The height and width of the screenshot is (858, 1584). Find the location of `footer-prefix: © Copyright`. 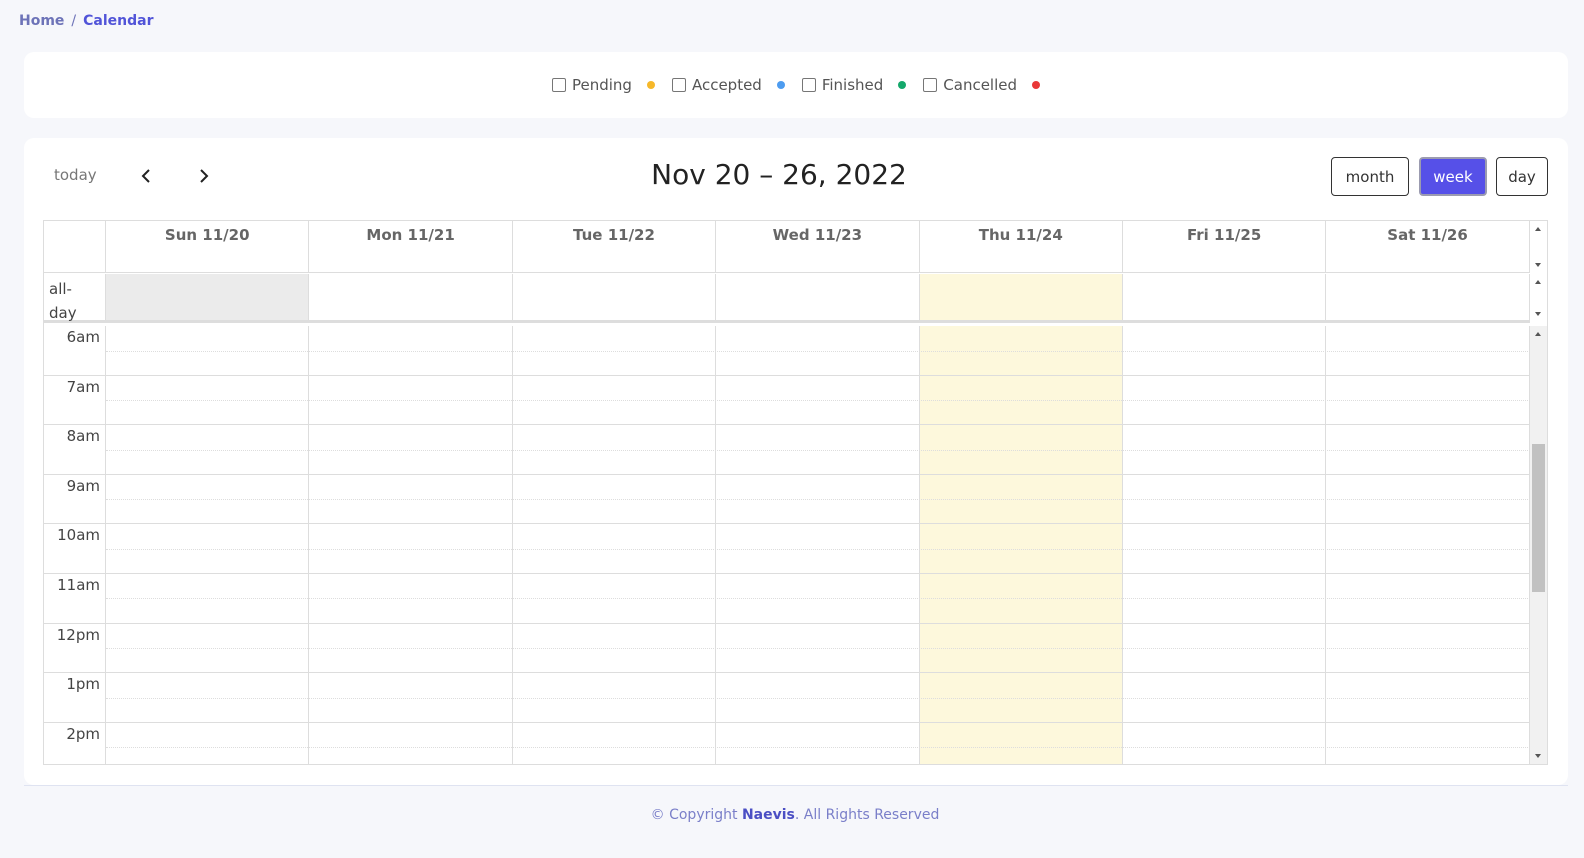

footer-prefix: © Copyright is located at coordinates (696, 815).